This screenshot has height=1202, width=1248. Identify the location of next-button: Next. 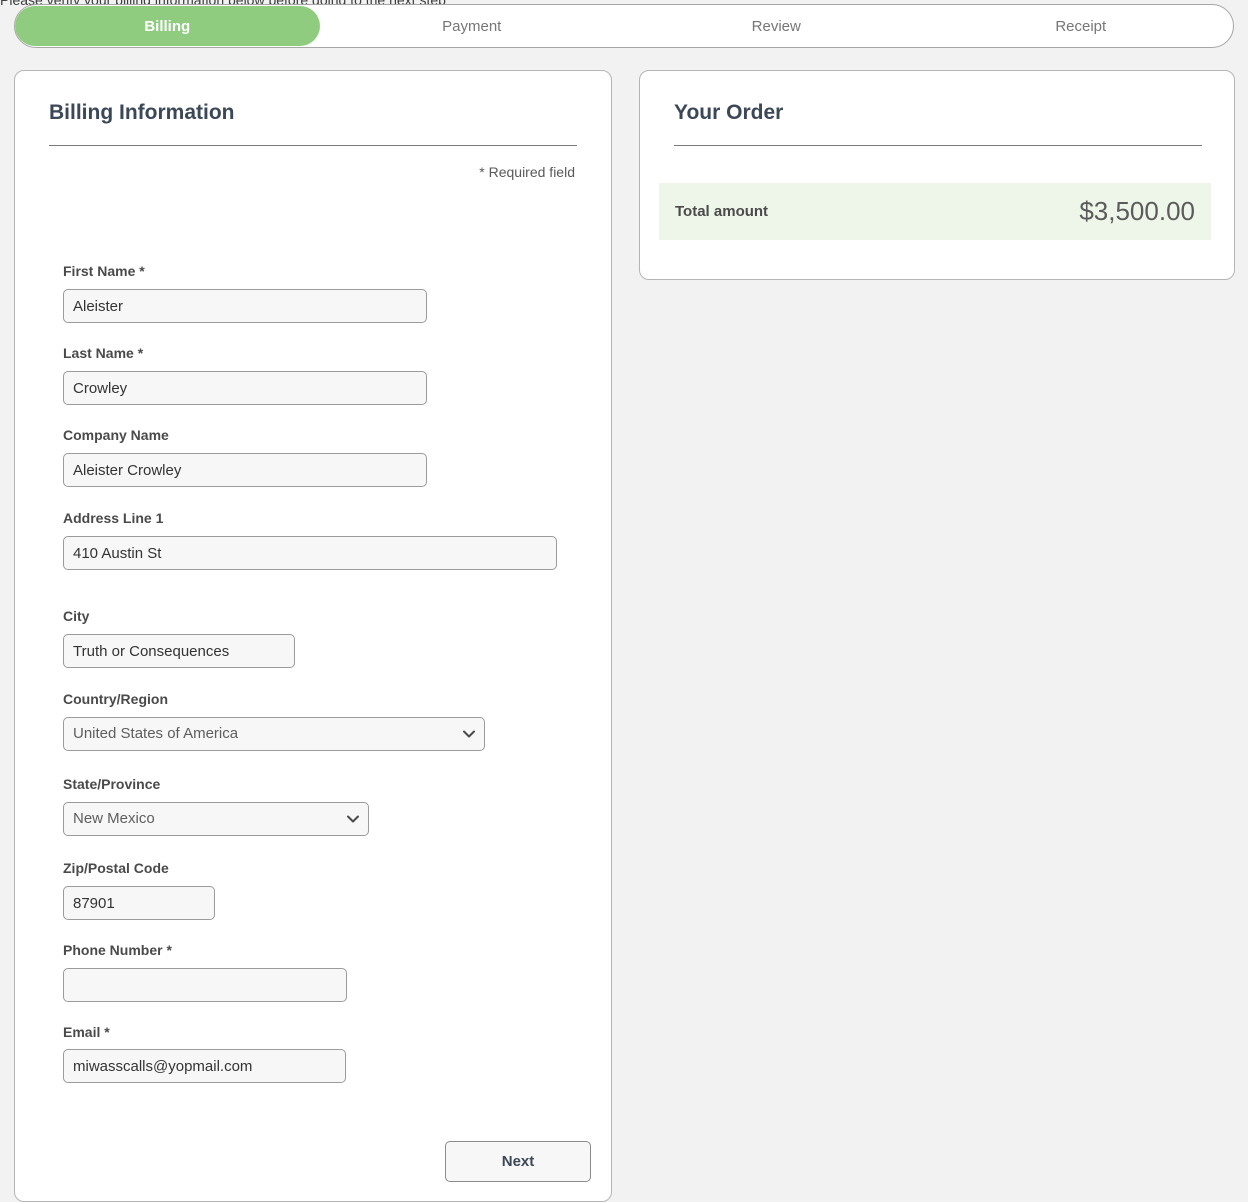
(518, 1161).